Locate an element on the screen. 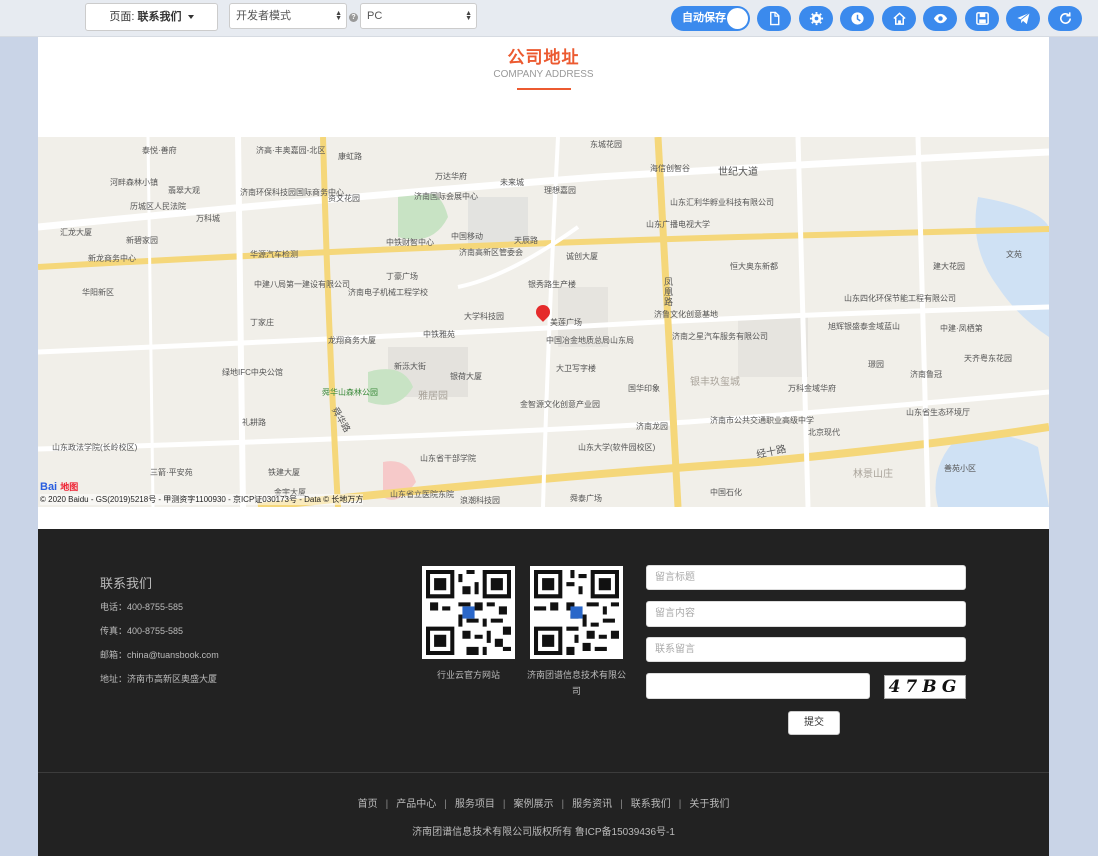 The image size is (1098, 856). mode-select-value: 开发者模式 is located at coordinates (263, 16).